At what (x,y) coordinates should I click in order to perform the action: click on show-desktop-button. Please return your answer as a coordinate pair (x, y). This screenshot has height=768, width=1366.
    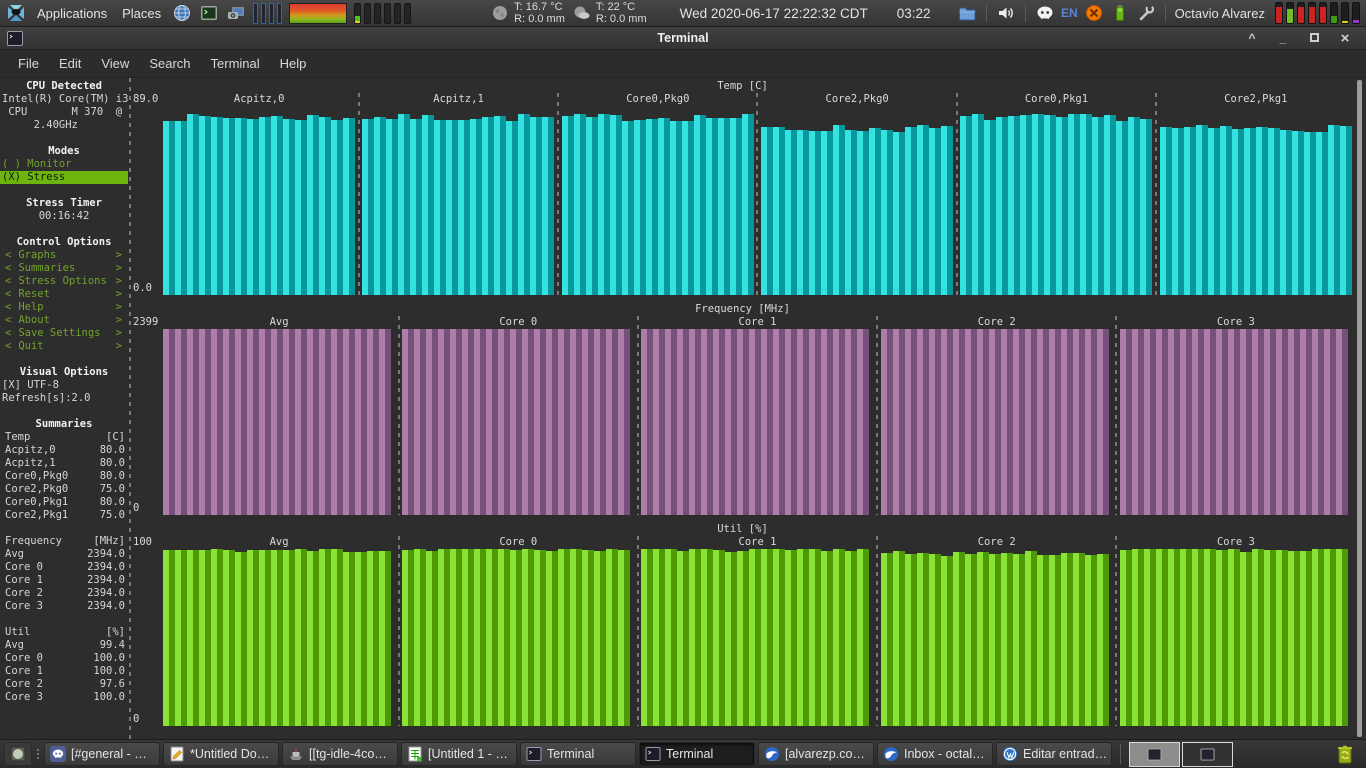
    Looking at the image, I should click on (18, 754).